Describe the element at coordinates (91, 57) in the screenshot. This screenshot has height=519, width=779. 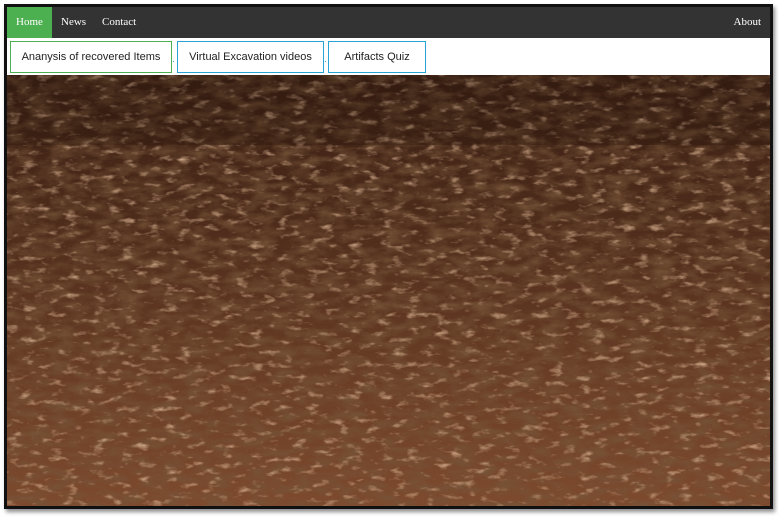
I see `tab-analysis-recovered-items: Ananysis of recovered Items` at that location.